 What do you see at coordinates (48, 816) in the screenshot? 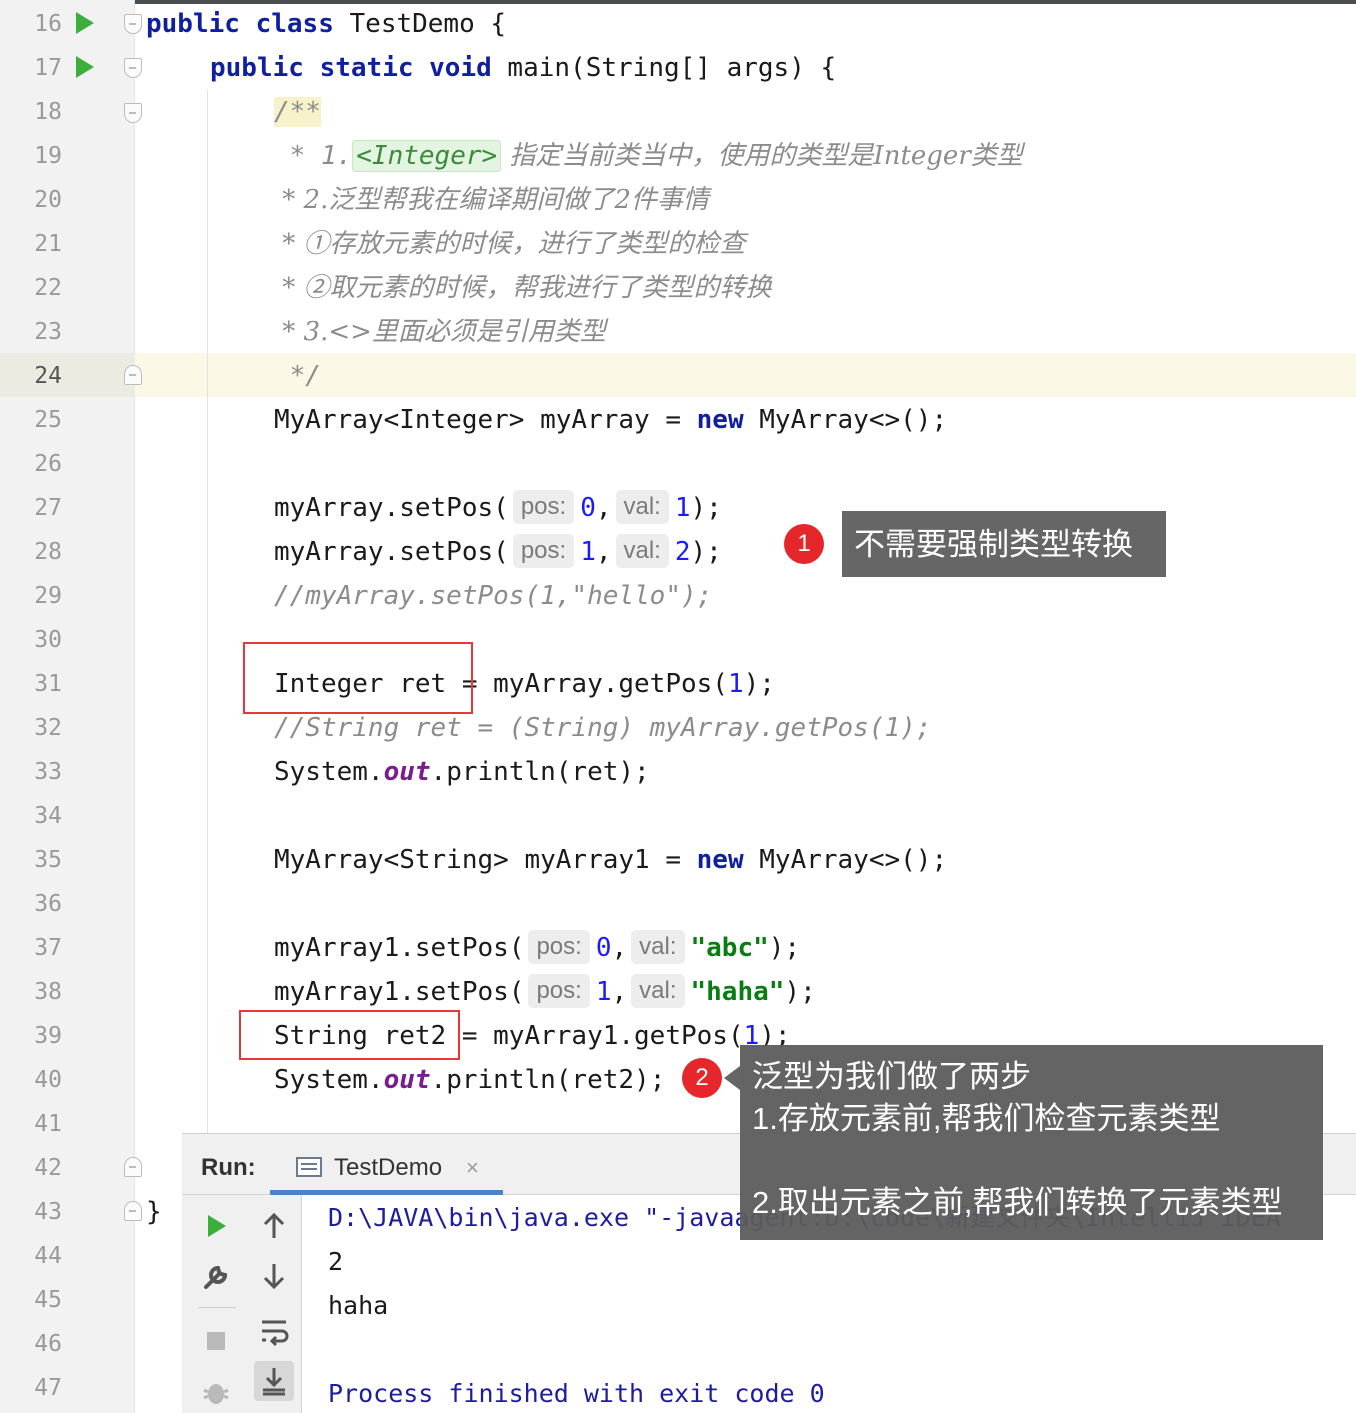
I see `line-number: 34` at bounding box center [48, 816].